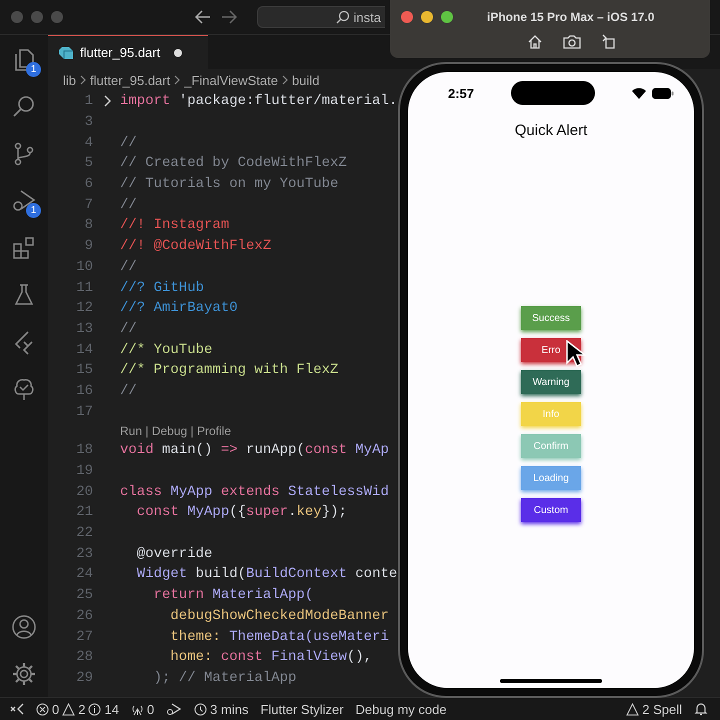  Describe the element at coordinates (84, 328) in the screenshot. I see `line-number: 13` at that location.